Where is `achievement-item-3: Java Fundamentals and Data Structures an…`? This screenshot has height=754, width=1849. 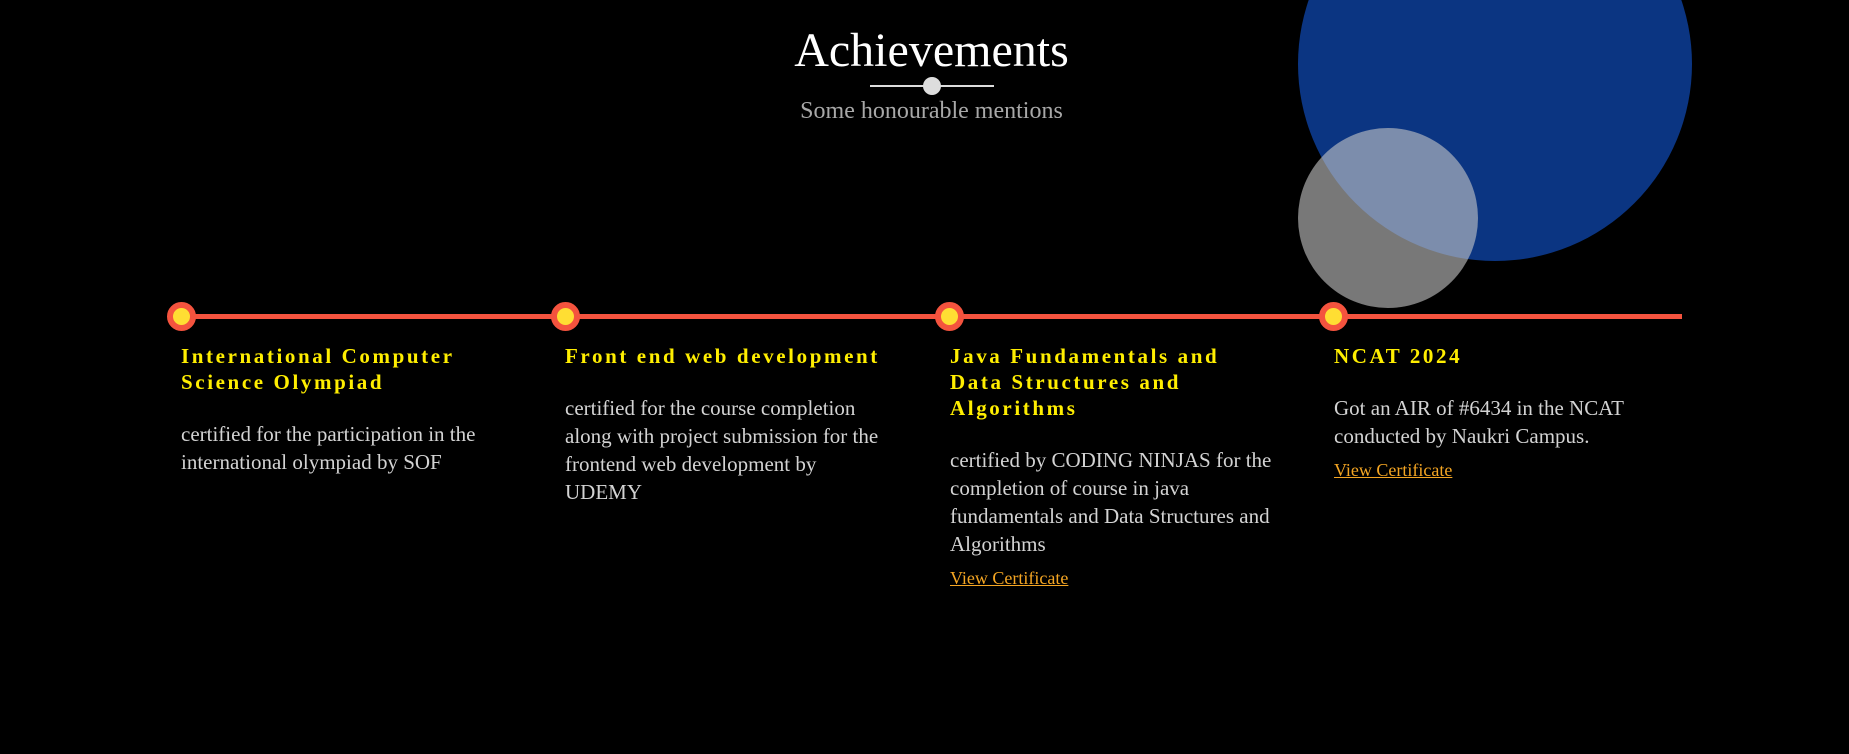 achievement-item-3: Java Fundamentals and Data Structures an… is located at coordinates (1115, 466).